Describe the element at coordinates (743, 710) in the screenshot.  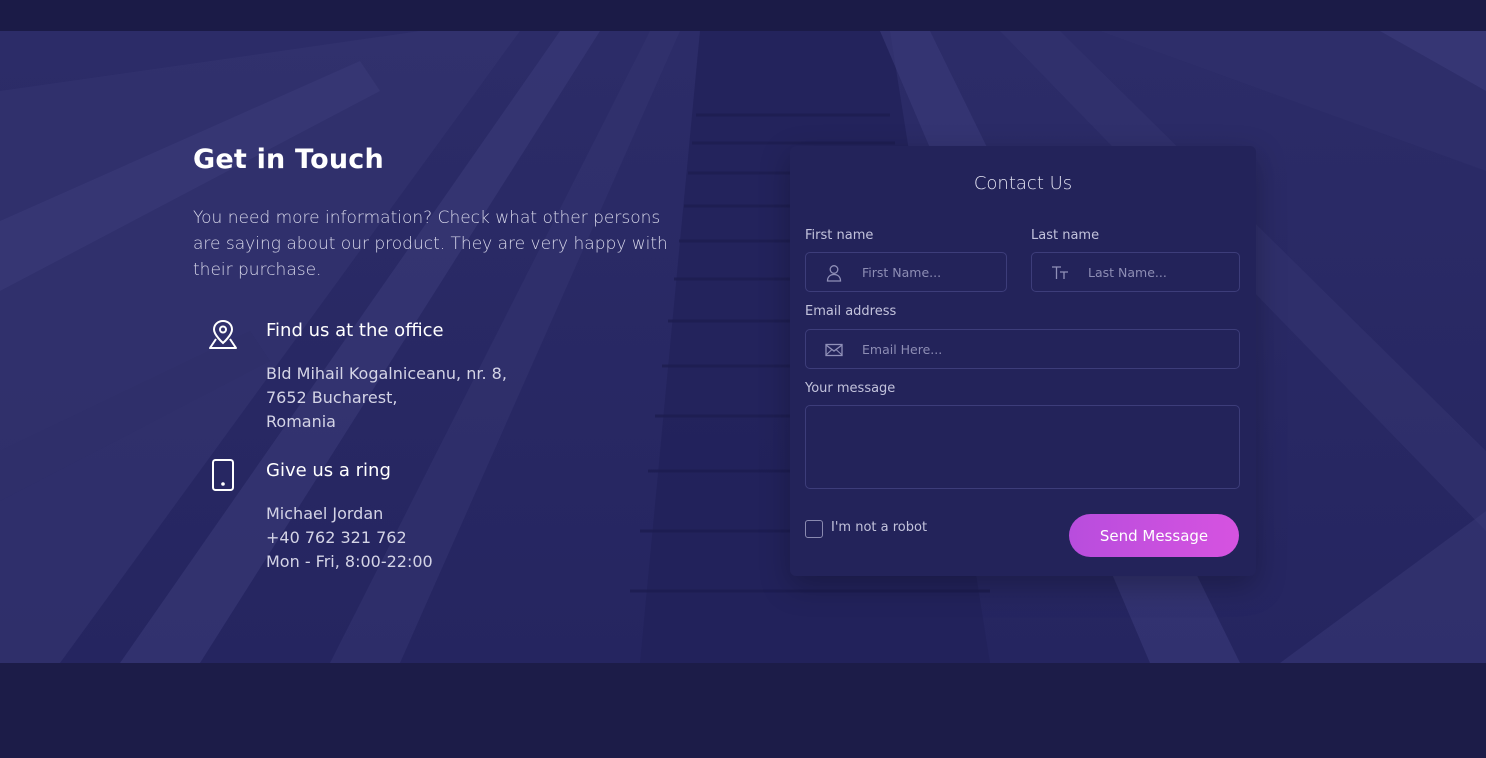
I see `footer-area` at that location.